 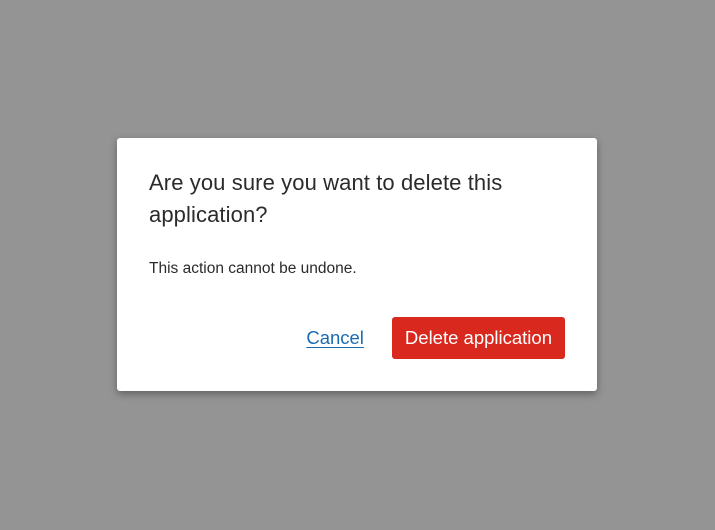 What do you see at coordinates (335, 338) in the screenshot?
I see `cancel-button: Cancel` at bounding box center [335, 338].